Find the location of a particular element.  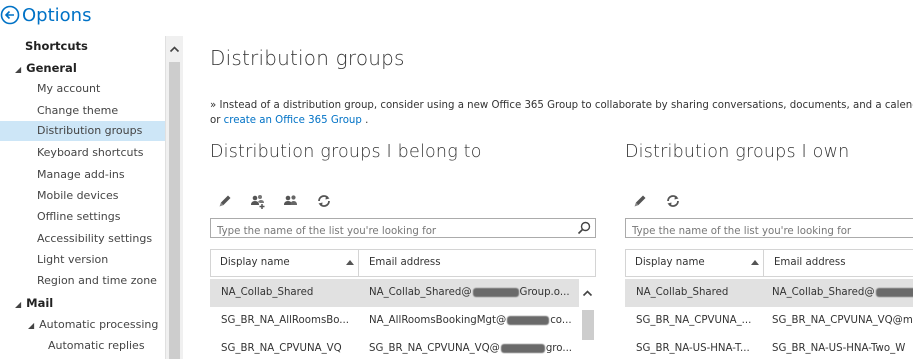

leave-group-icon is located at coordinates (291, 201).